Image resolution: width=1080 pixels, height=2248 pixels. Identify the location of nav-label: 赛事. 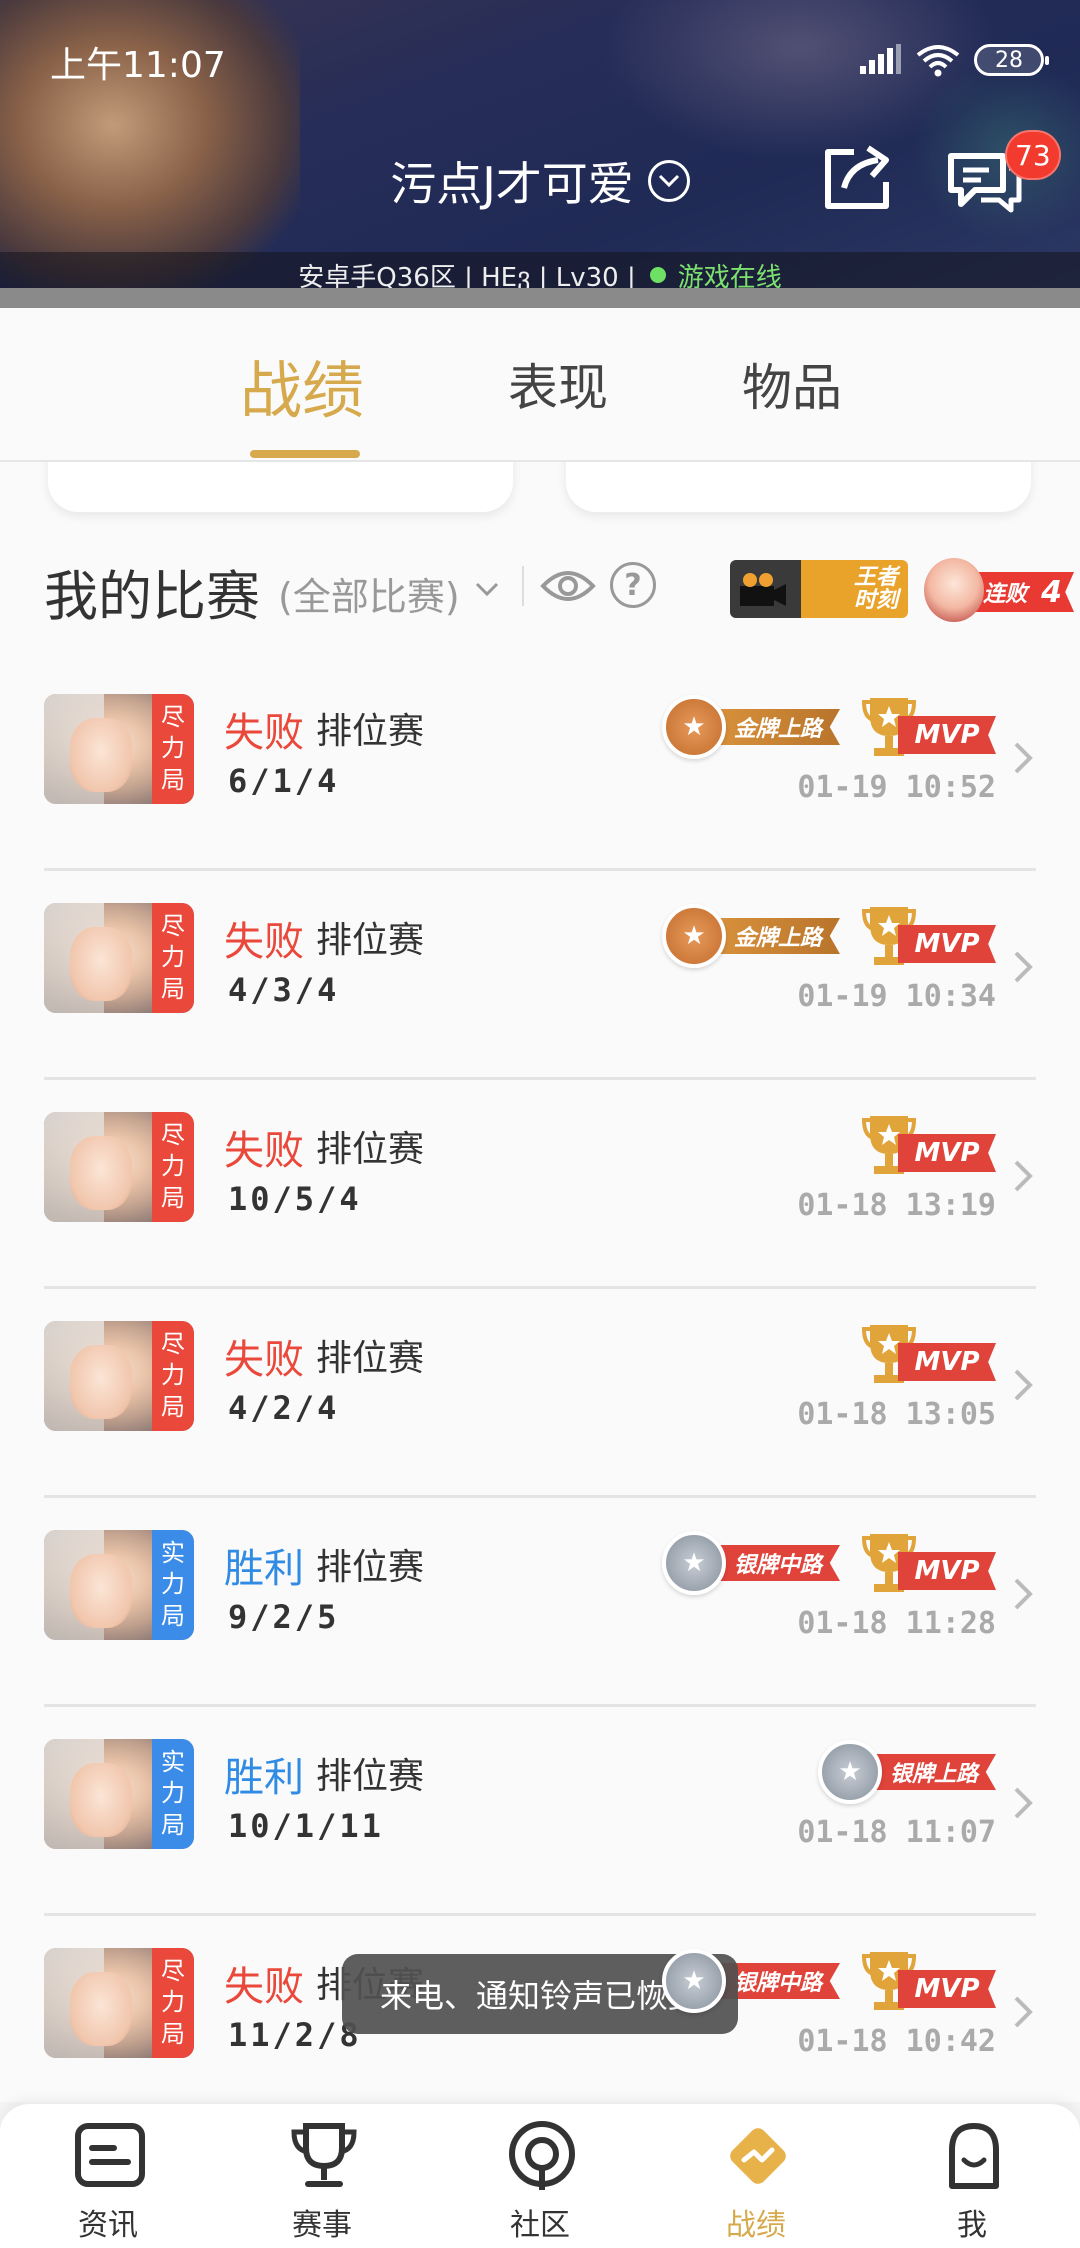
(322, 2225).